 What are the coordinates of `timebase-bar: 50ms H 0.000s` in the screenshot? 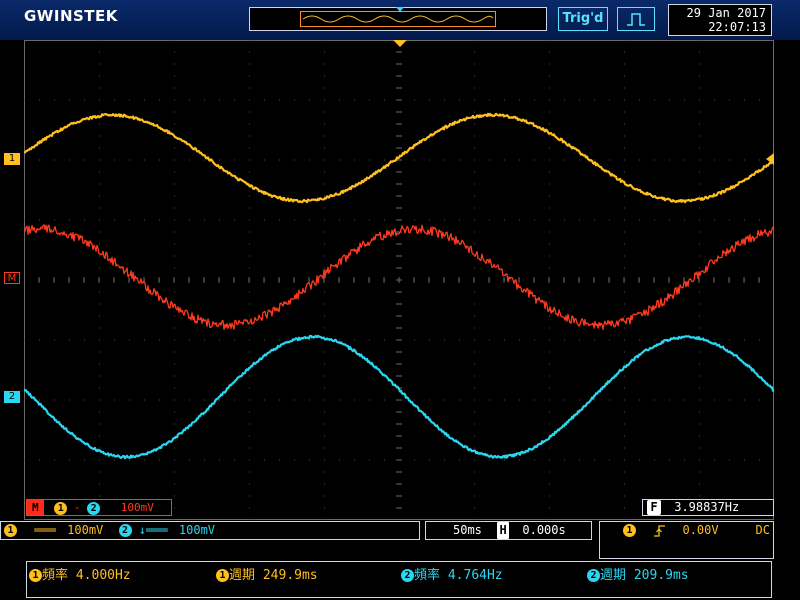 It's located at (508, 530).